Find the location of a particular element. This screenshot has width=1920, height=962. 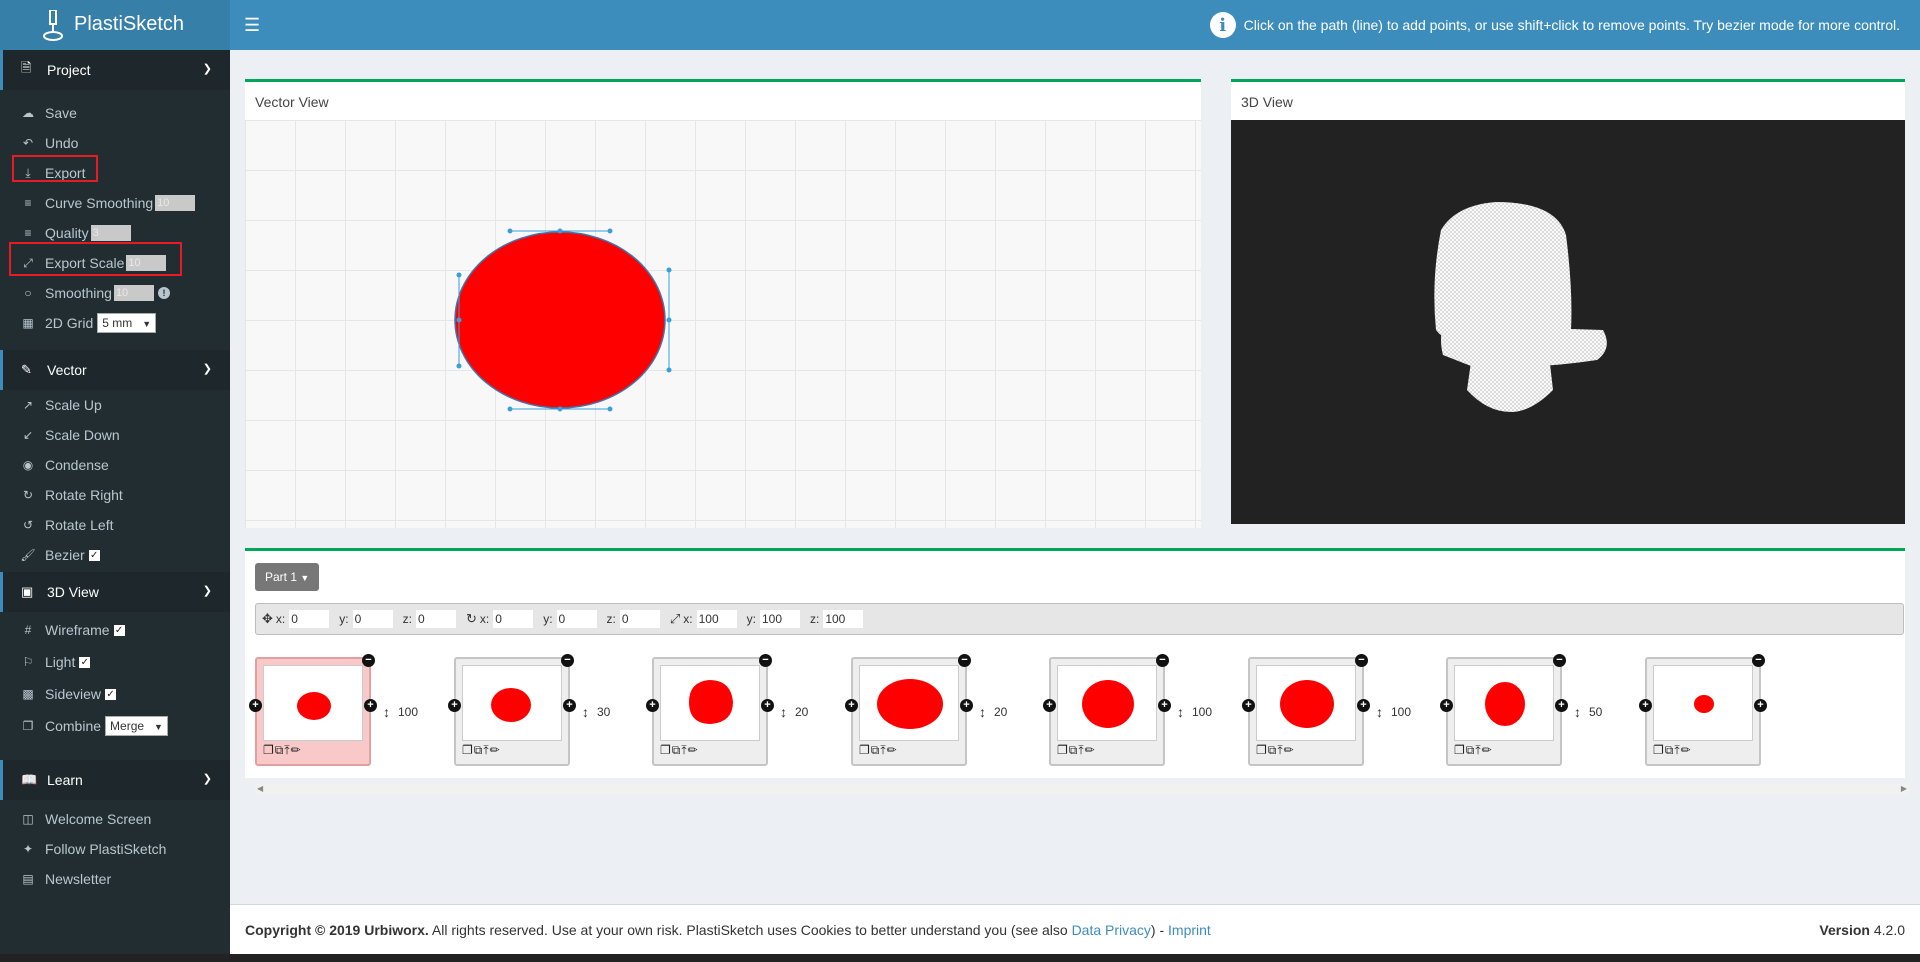

scroll-left-icon: ◀ is located at coordinates (260, 788).